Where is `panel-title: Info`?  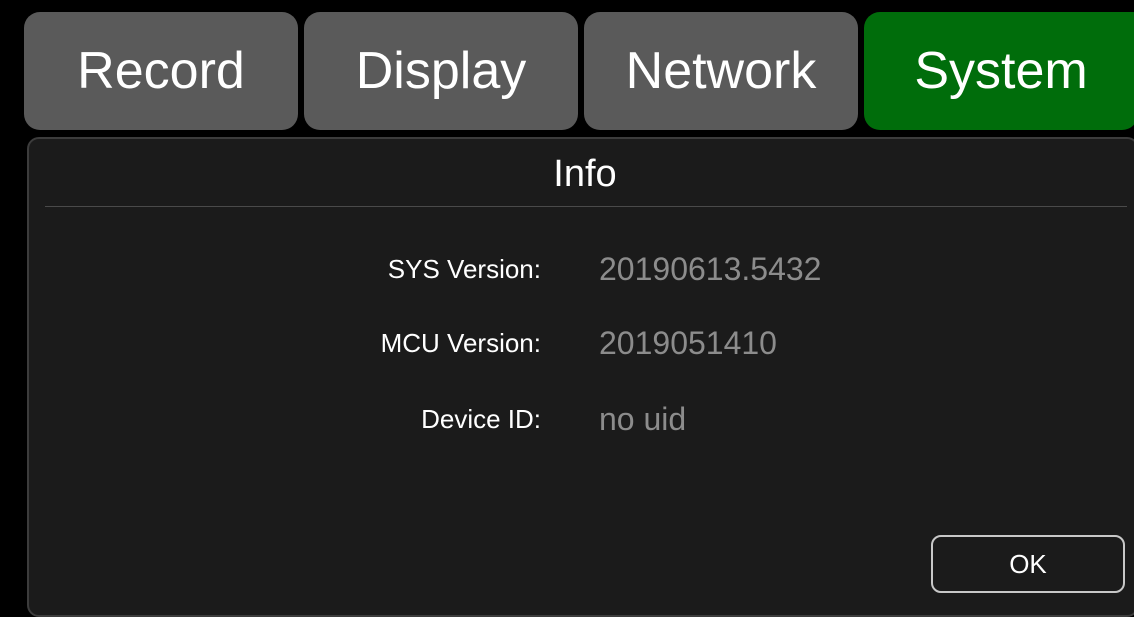 panel-title: Info is located at coordinates (585, 174).